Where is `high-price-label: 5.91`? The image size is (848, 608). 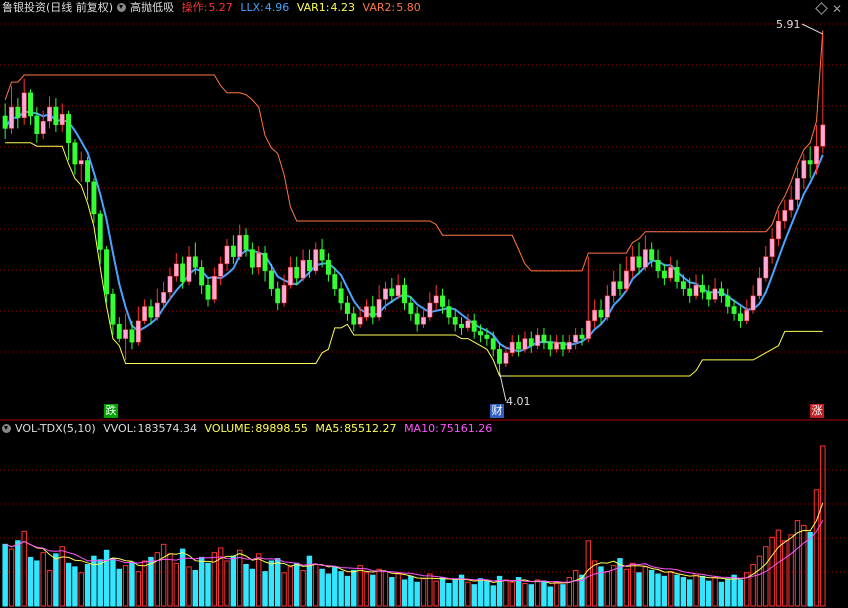 high-price-label: 5.91 is located at coordinates (788, 24).